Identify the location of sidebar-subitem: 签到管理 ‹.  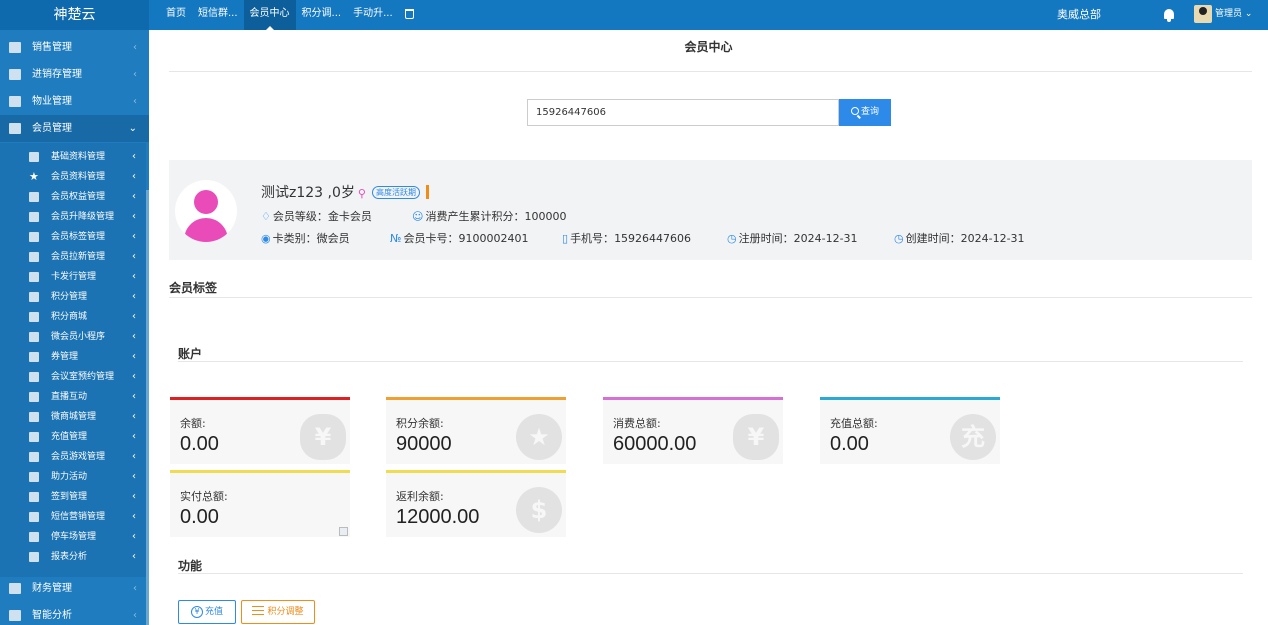
(73, 497).